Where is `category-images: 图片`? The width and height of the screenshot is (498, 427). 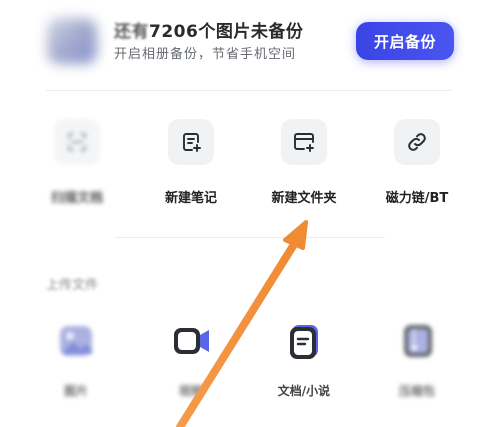 category-images: 图片 is located at coordinates (76, 358).